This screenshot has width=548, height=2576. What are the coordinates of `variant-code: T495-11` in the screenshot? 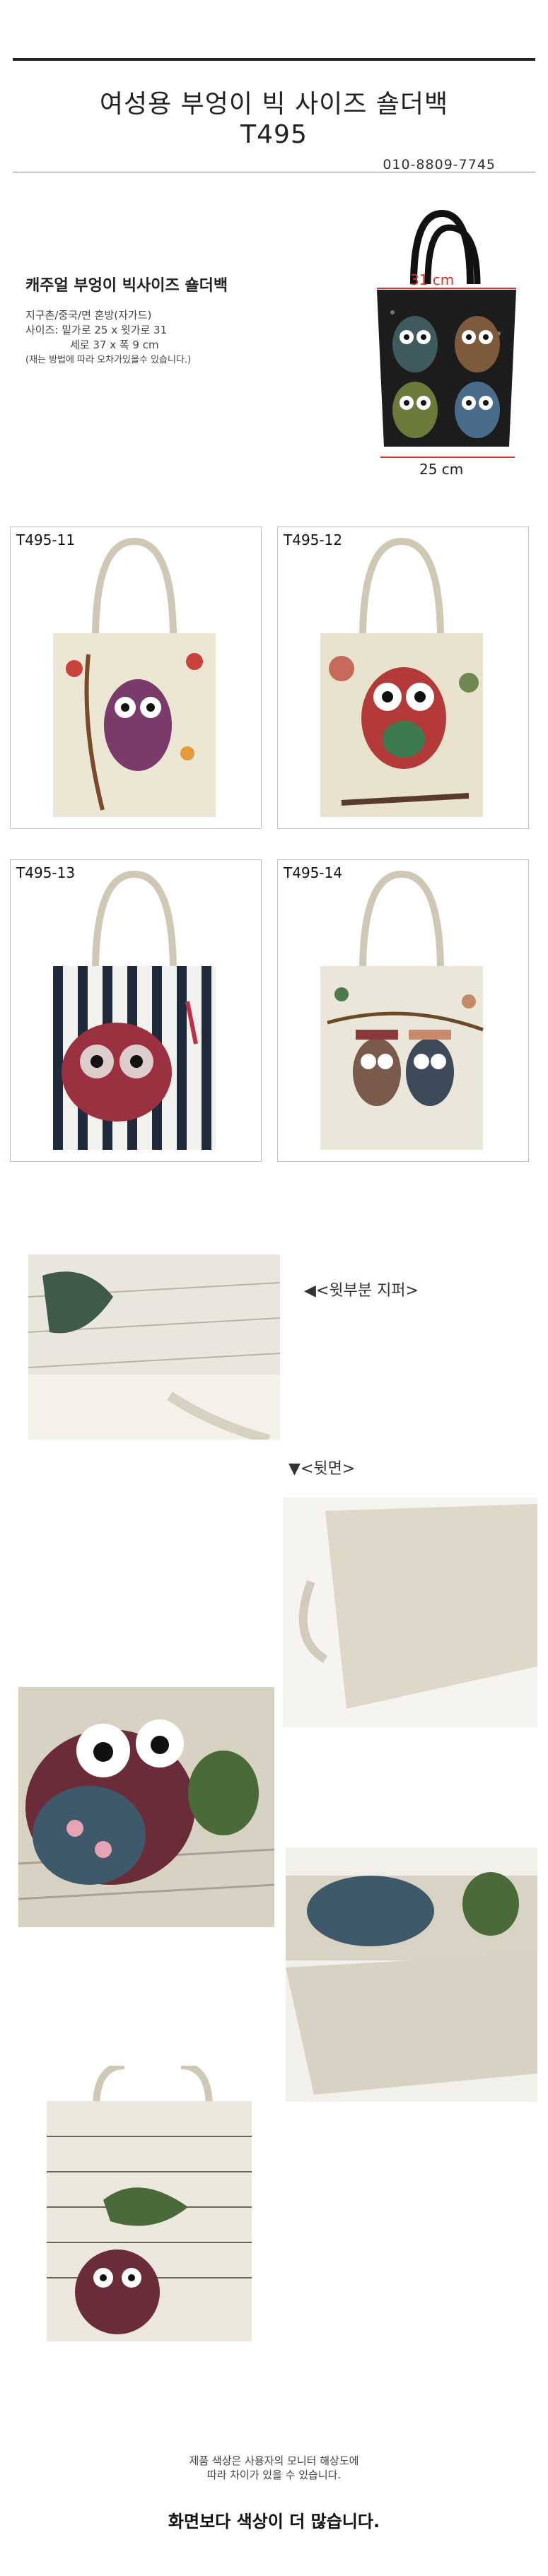 It's located at (46, 539).